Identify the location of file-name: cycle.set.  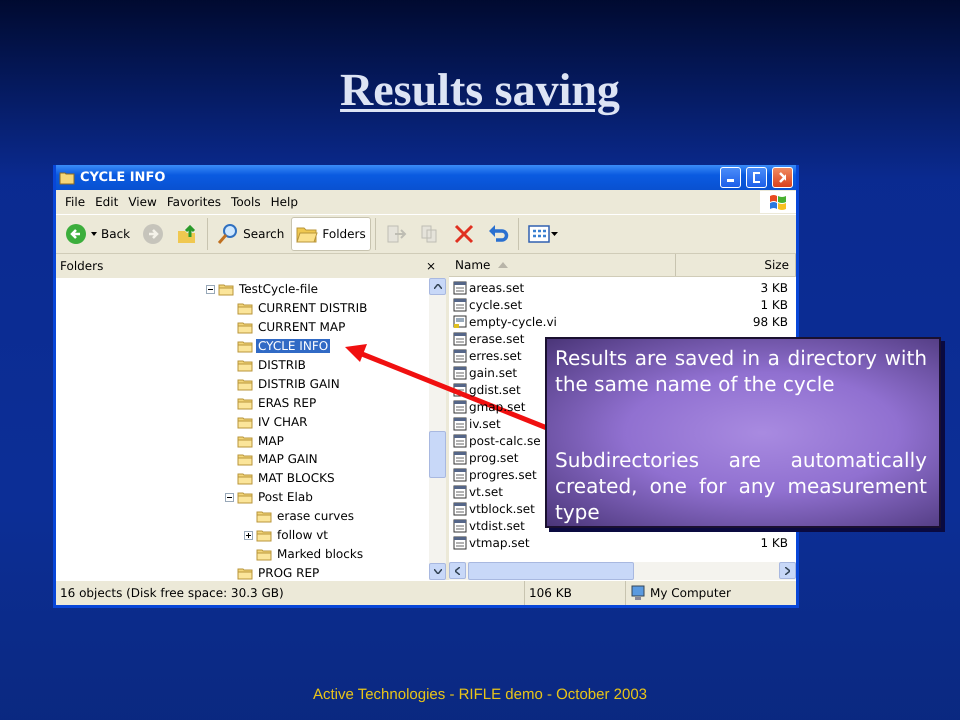
(495, 305).